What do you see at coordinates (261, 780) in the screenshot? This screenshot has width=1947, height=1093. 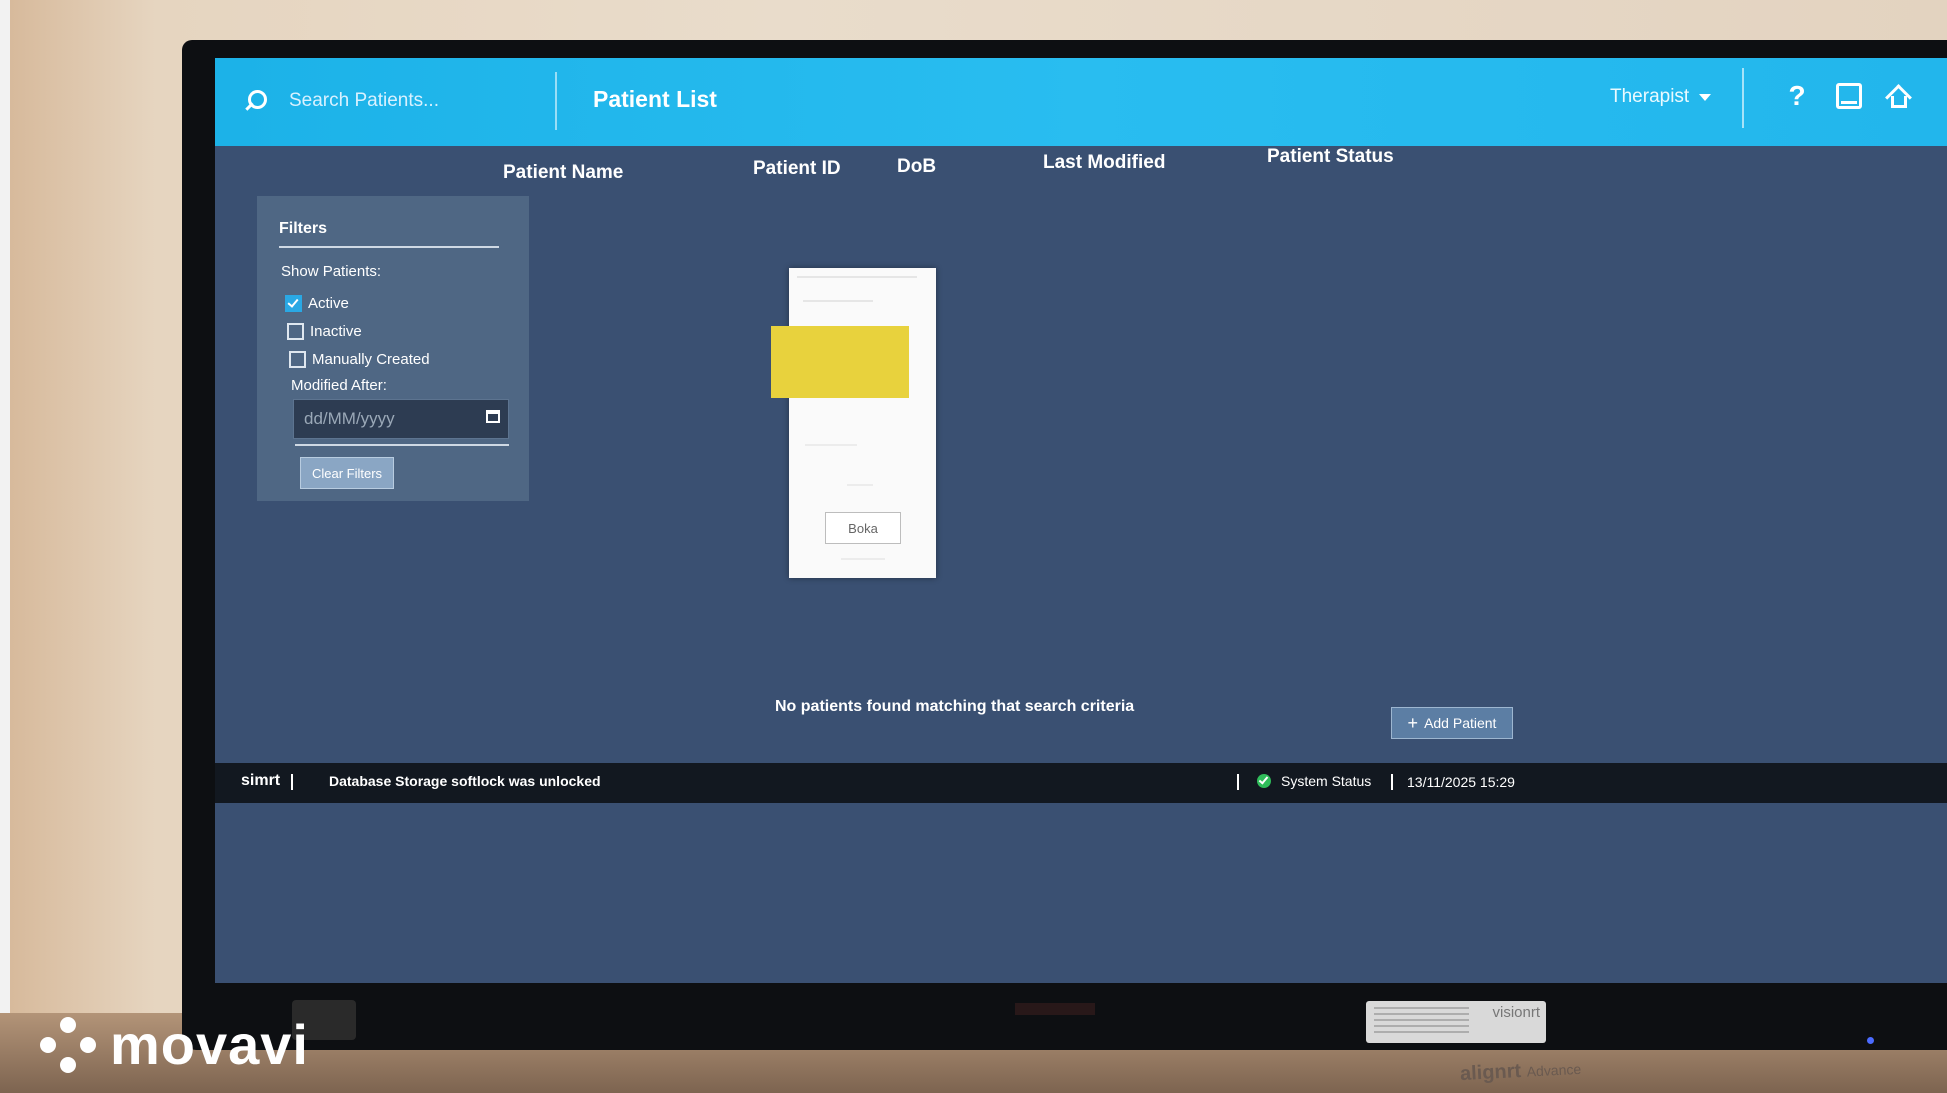 I see `brand-logo: simrt` at bounding box center [261, 780].